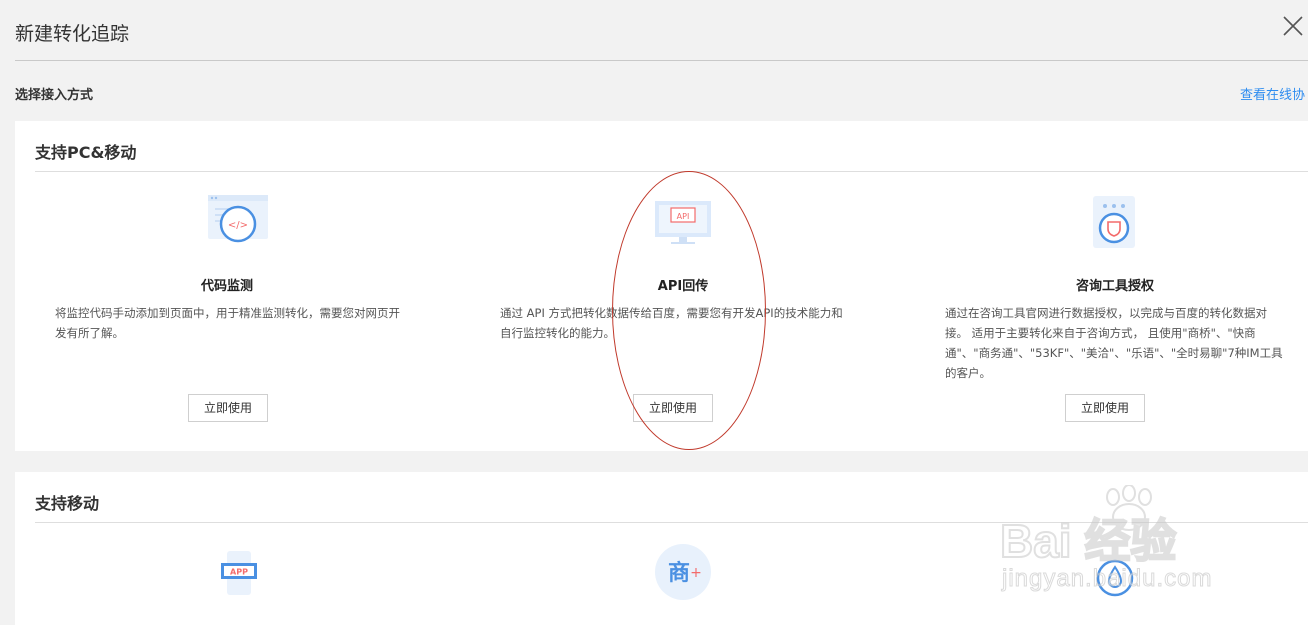  Describe the element at coordinates (661, 60) in the screenshot. I see `title-divider` at that location.